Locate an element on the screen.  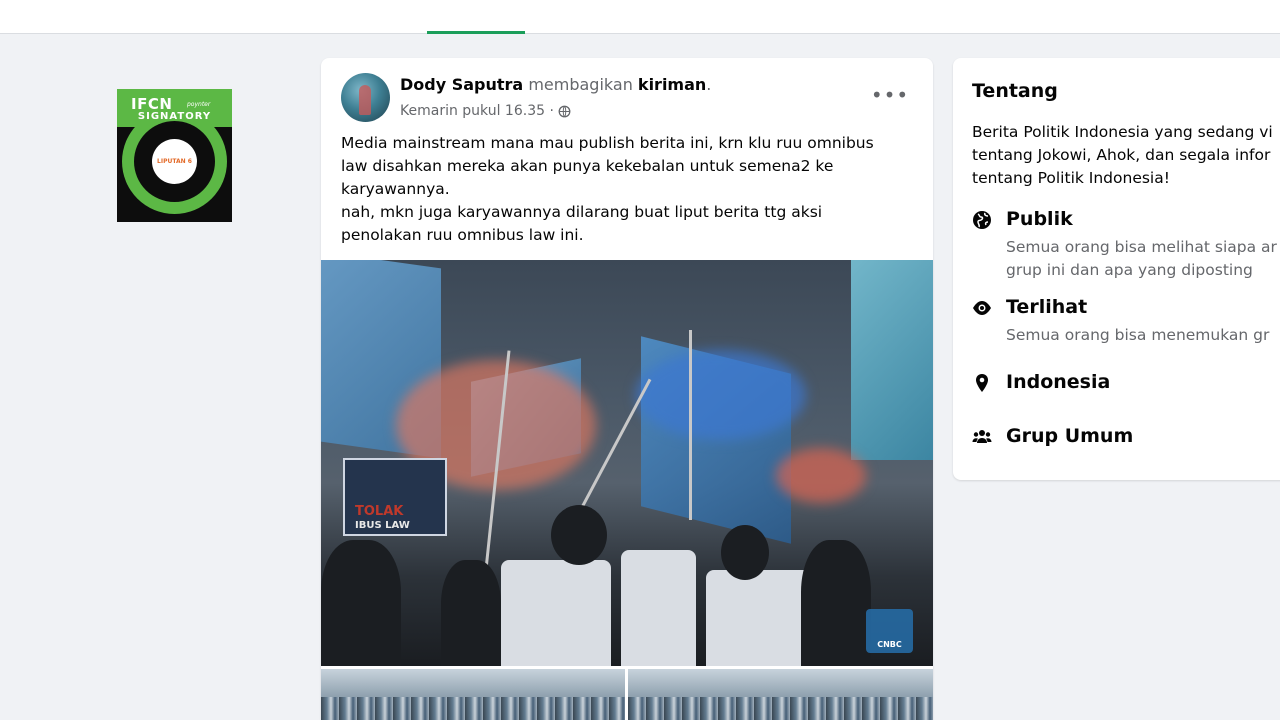
about-item-sub-line: Semua orang bisa melihat siapa ar is located at coordinates (1141, 247).